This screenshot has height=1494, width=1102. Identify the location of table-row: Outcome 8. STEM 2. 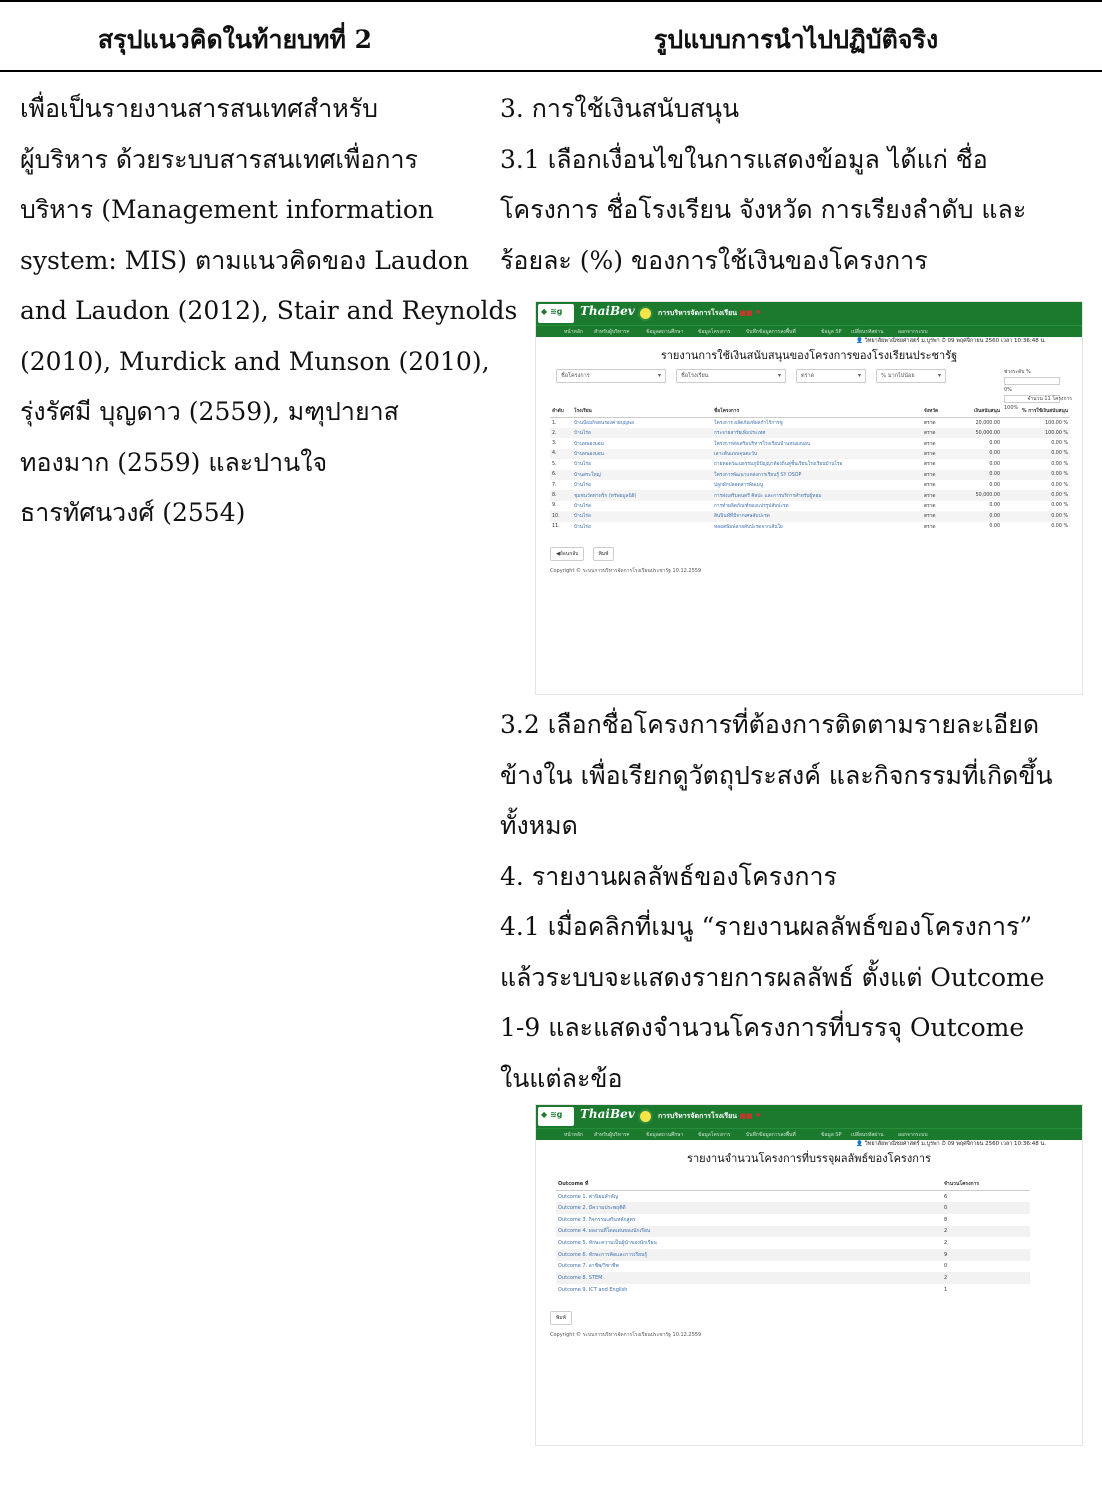
(793, 1278).